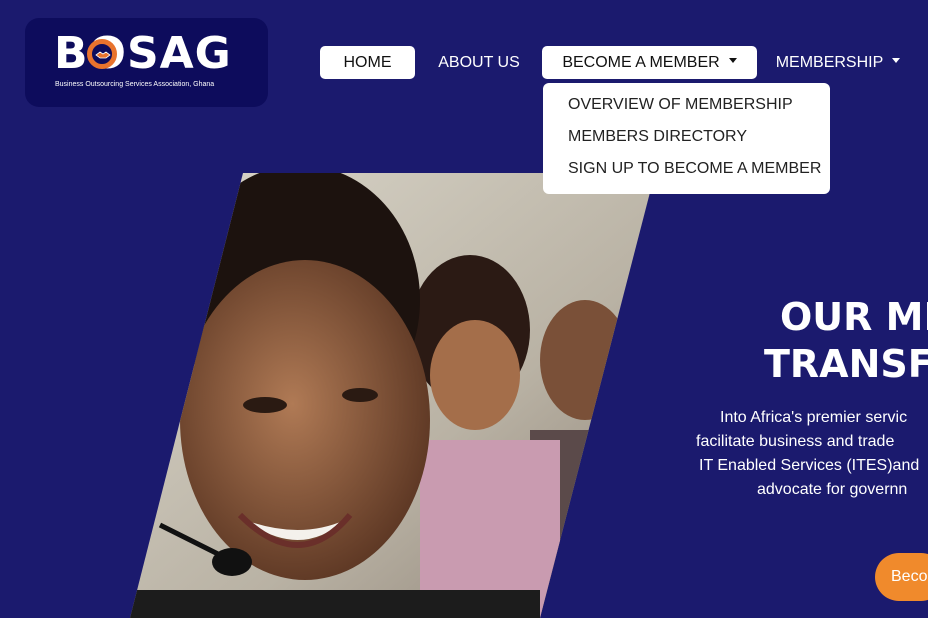  Describe the element at coordinates (828, 341) in the screenshot. I see `hero-heading: OUR MIS TRANSFO` at that location.